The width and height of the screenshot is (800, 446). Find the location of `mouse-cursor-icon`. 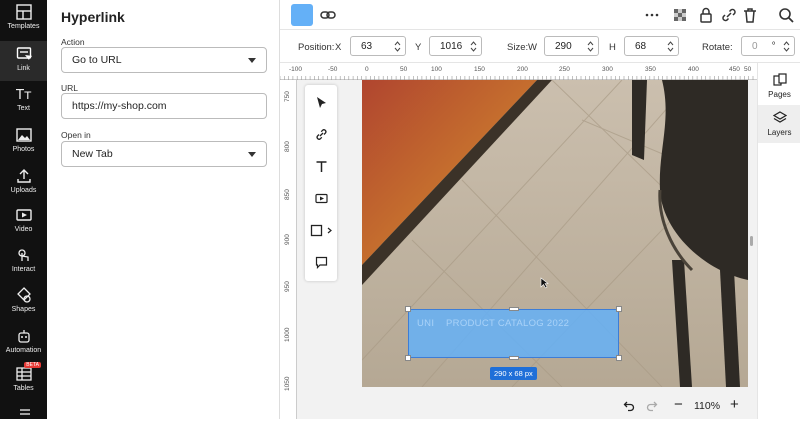

mouse-cursor-icon is located at coordinates (544, 283).